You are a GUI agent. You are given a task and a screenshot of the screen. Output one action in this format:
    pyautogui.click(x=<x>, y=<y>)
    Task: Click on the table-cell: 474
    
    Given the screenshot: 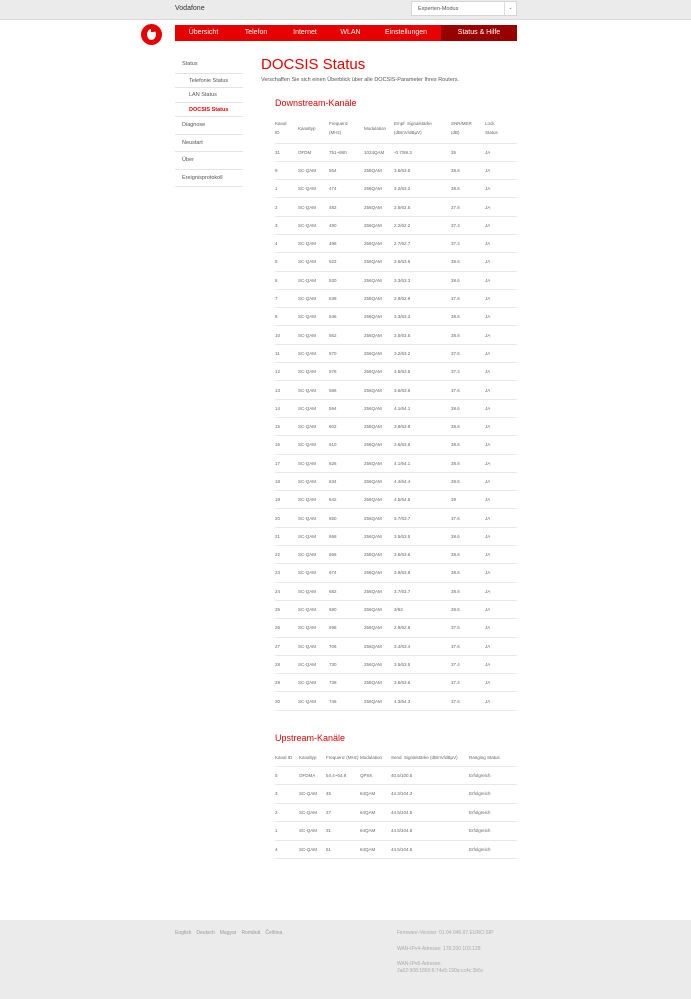 What is the action you would take?
    pyautogui.click(x=346, y=189)
    